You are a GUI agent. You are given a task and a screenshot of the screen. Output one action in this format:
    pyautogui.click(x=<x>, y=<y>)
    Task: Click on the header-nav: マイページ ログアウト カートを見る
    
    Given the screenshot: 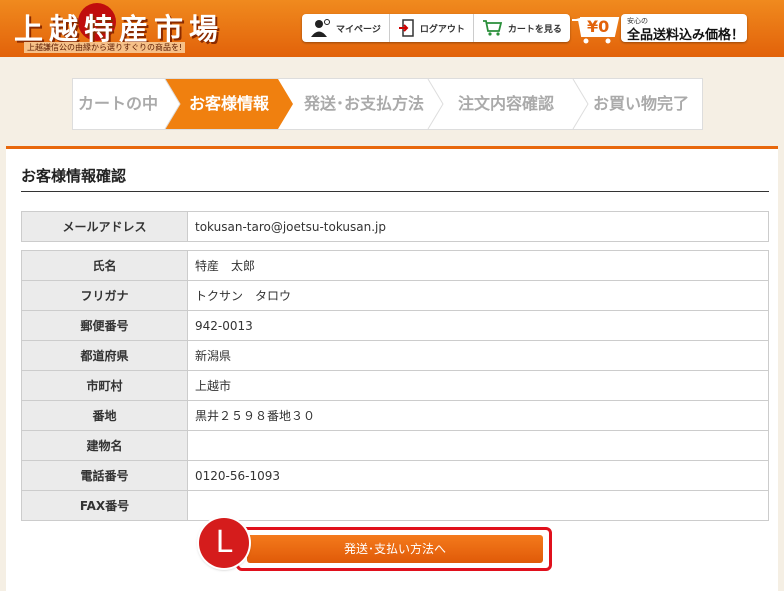 What is the action you would take?
    pyautogui.click(x=436, y=28)
    